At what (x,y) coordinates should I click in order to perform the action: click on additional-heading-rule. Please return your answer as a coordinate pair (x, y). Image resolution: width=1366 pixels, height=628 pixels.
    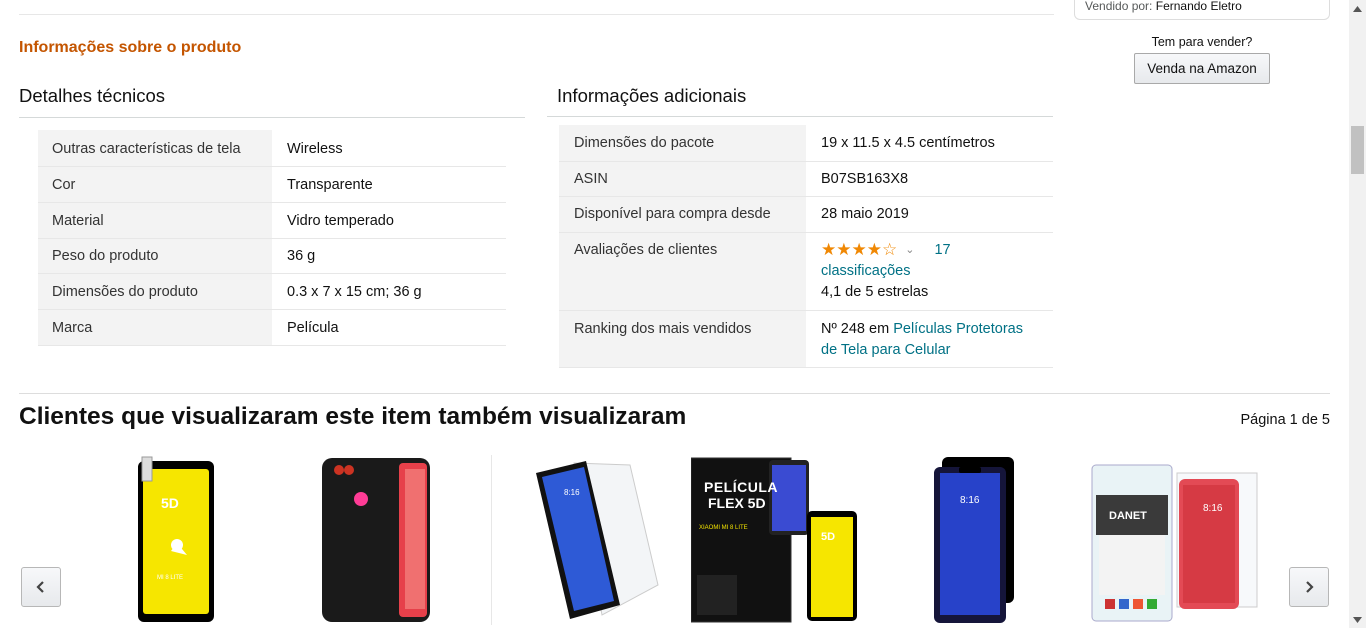
    Looking at the image, I should click on (800, 116).